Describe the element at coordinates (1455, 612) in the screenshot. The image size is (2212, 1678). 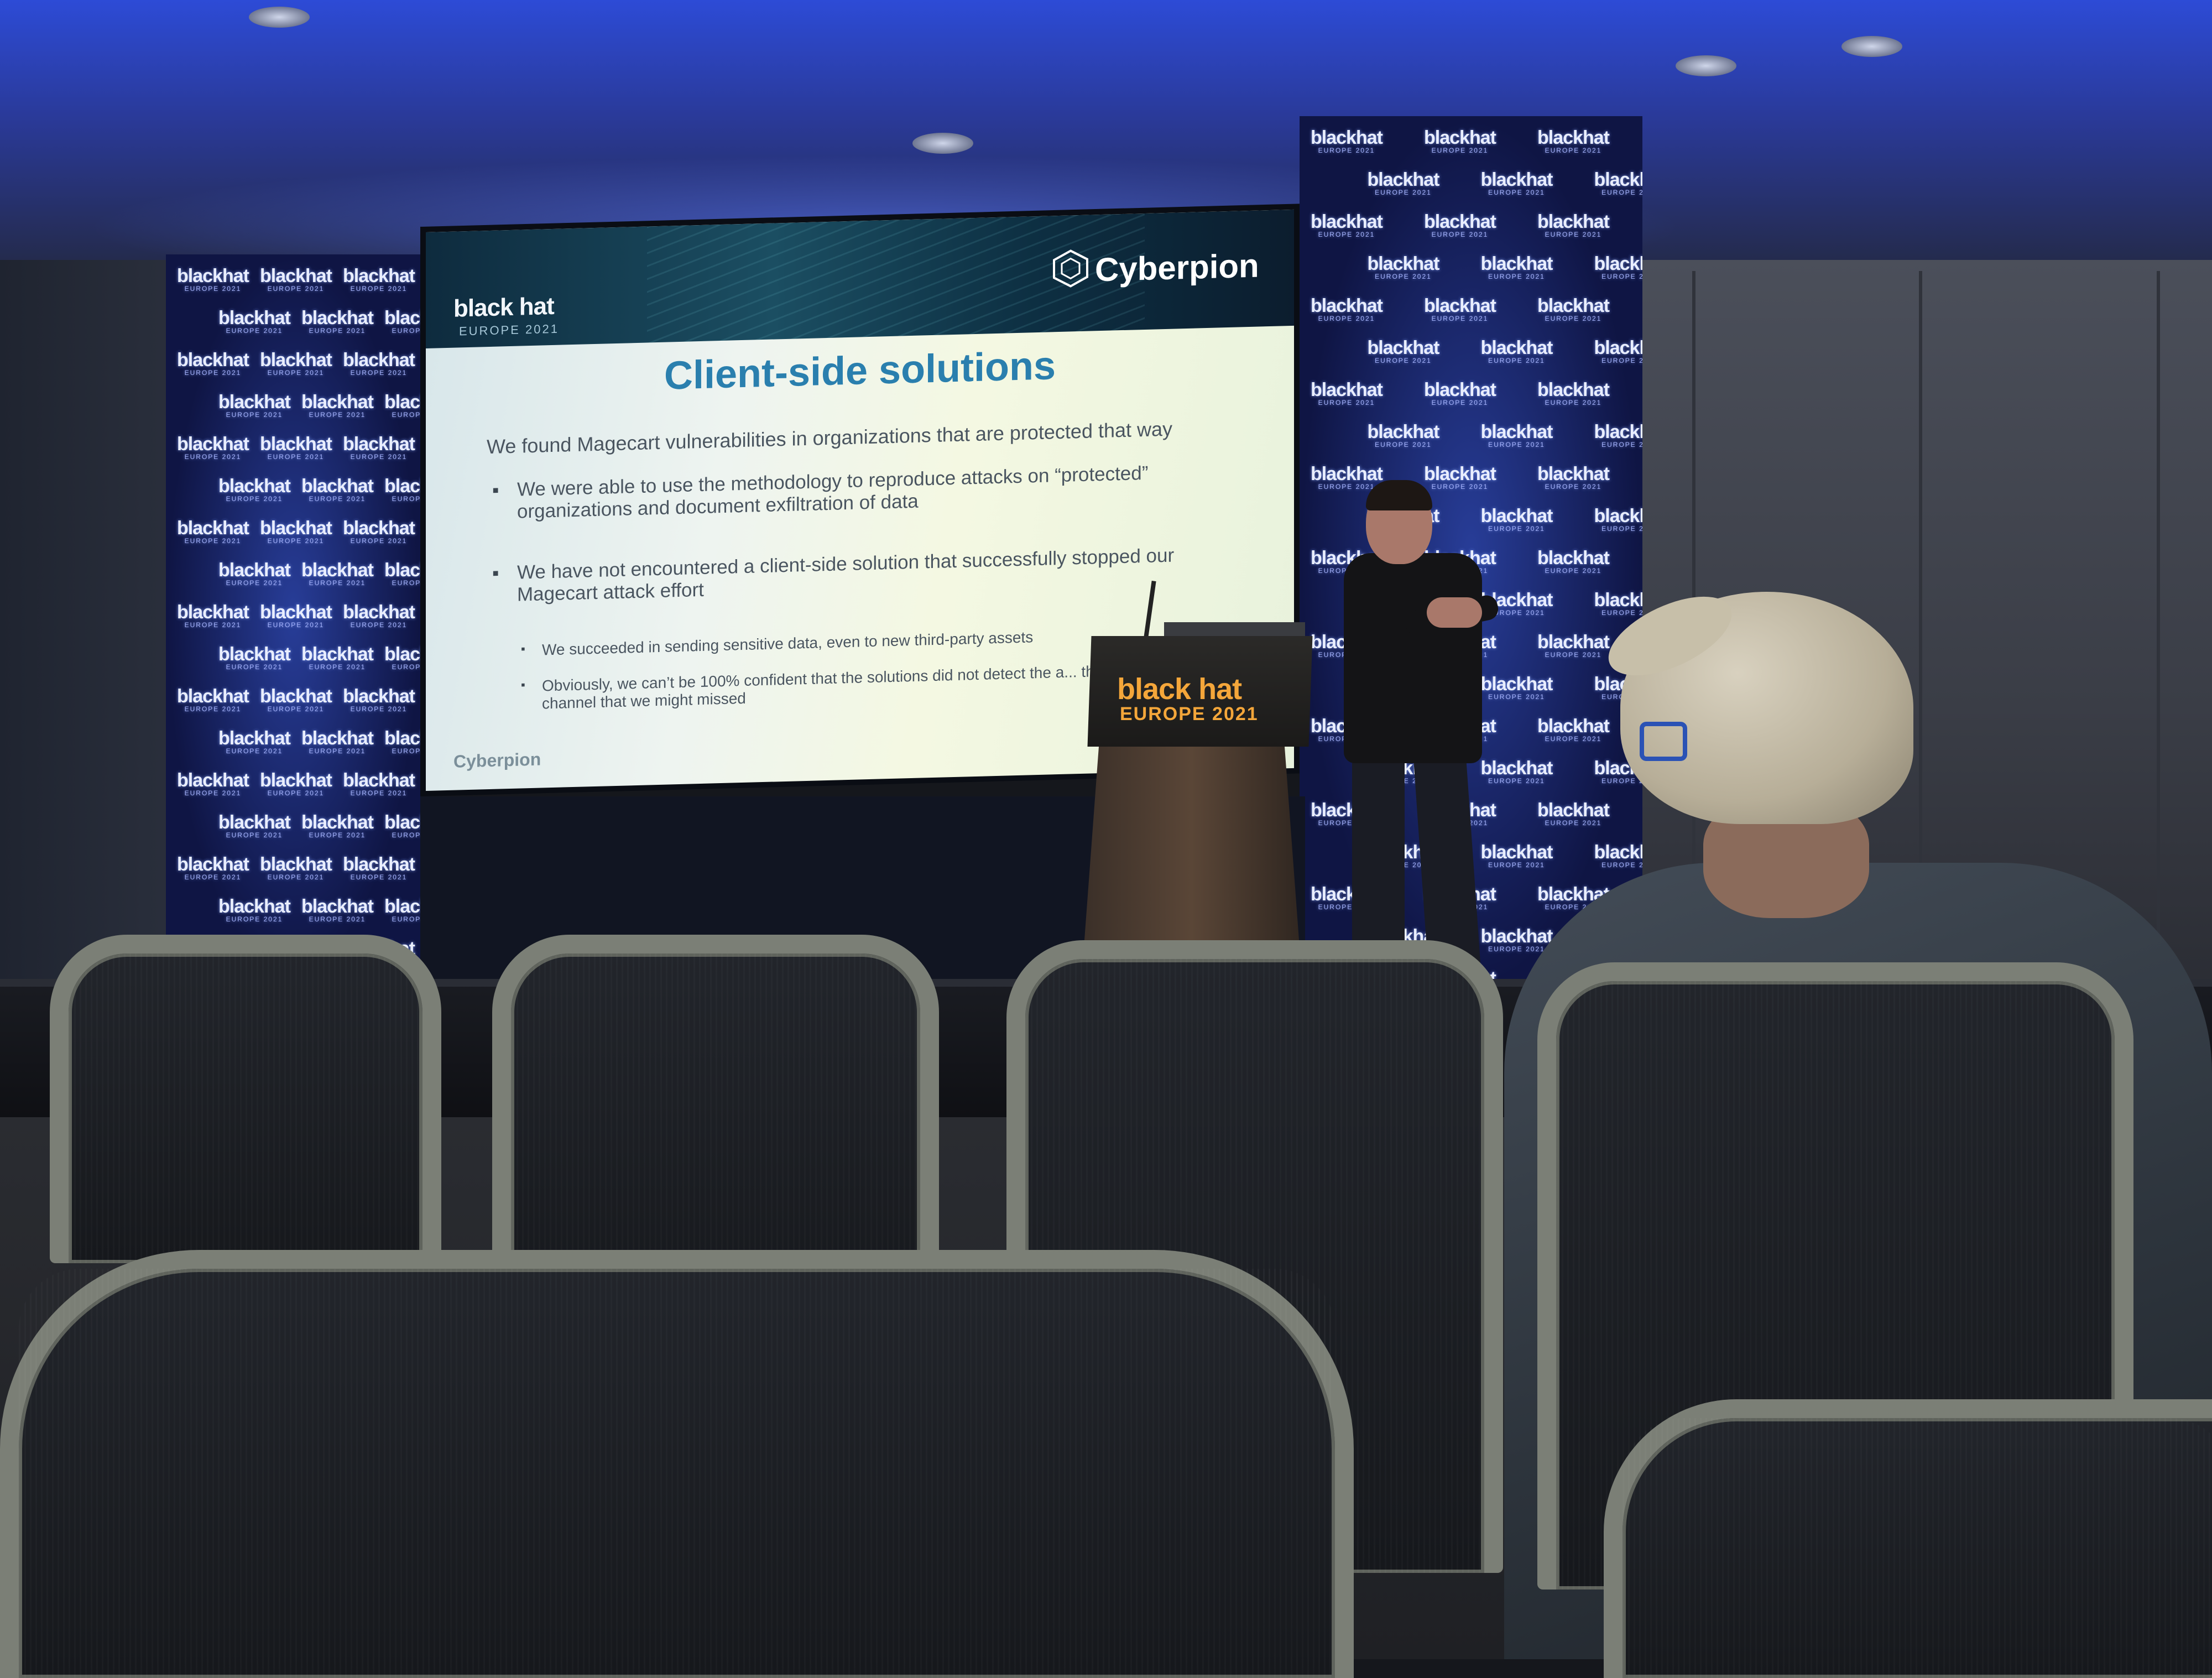
I see `speaker-hands` at that location.